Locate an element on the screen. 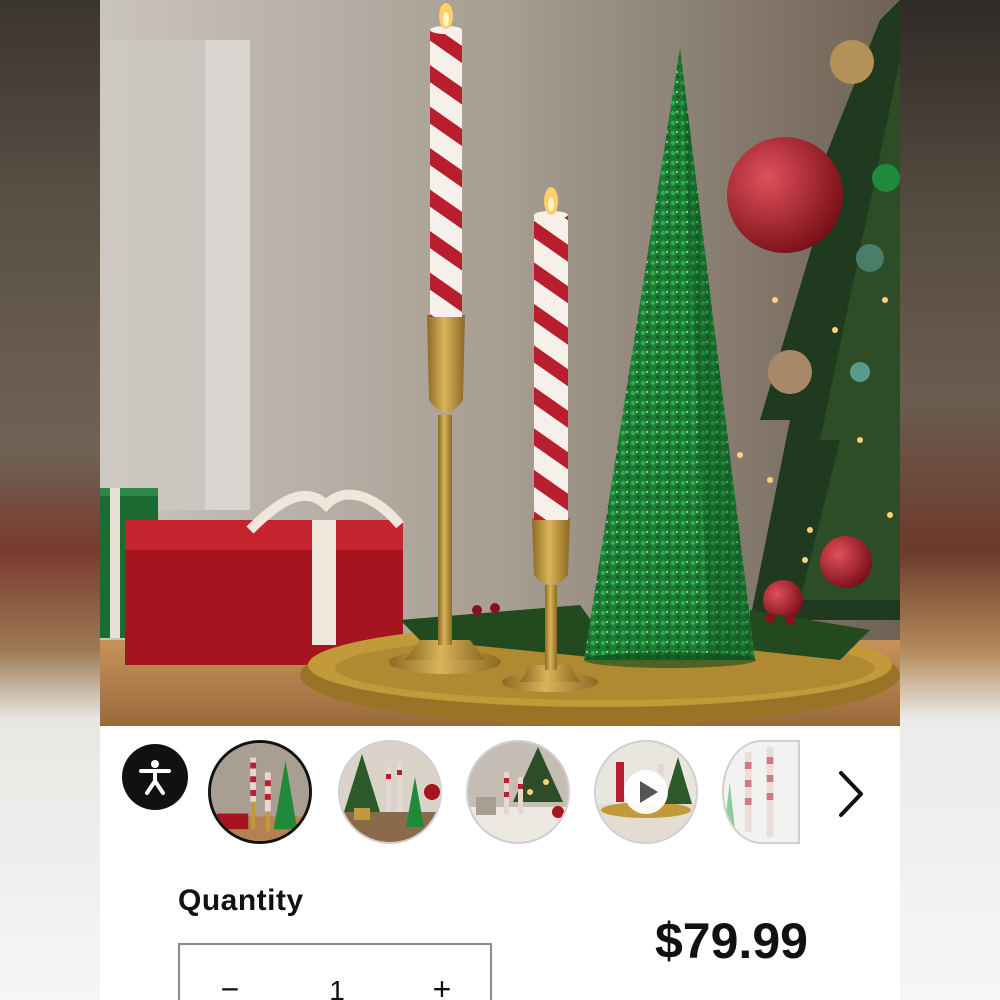  carousel-next-button is located at coordinates (850, 794).